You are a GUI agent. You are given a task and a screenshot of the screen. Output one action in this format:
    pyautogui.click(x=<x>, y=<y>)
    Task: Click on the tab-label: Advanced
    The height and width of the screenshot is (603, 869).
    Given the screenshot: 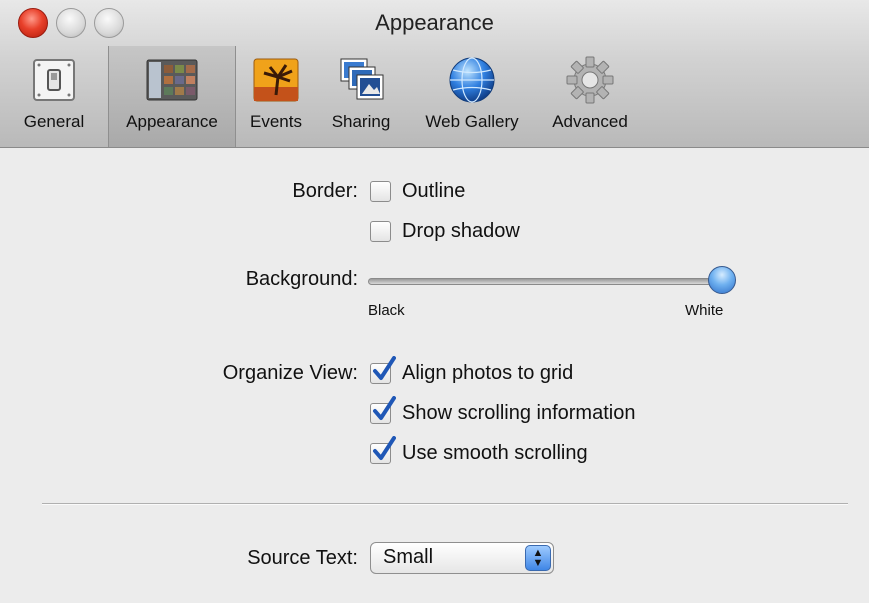 What is the action you would take?
    pyautogui.click(x=590, y=121)
    